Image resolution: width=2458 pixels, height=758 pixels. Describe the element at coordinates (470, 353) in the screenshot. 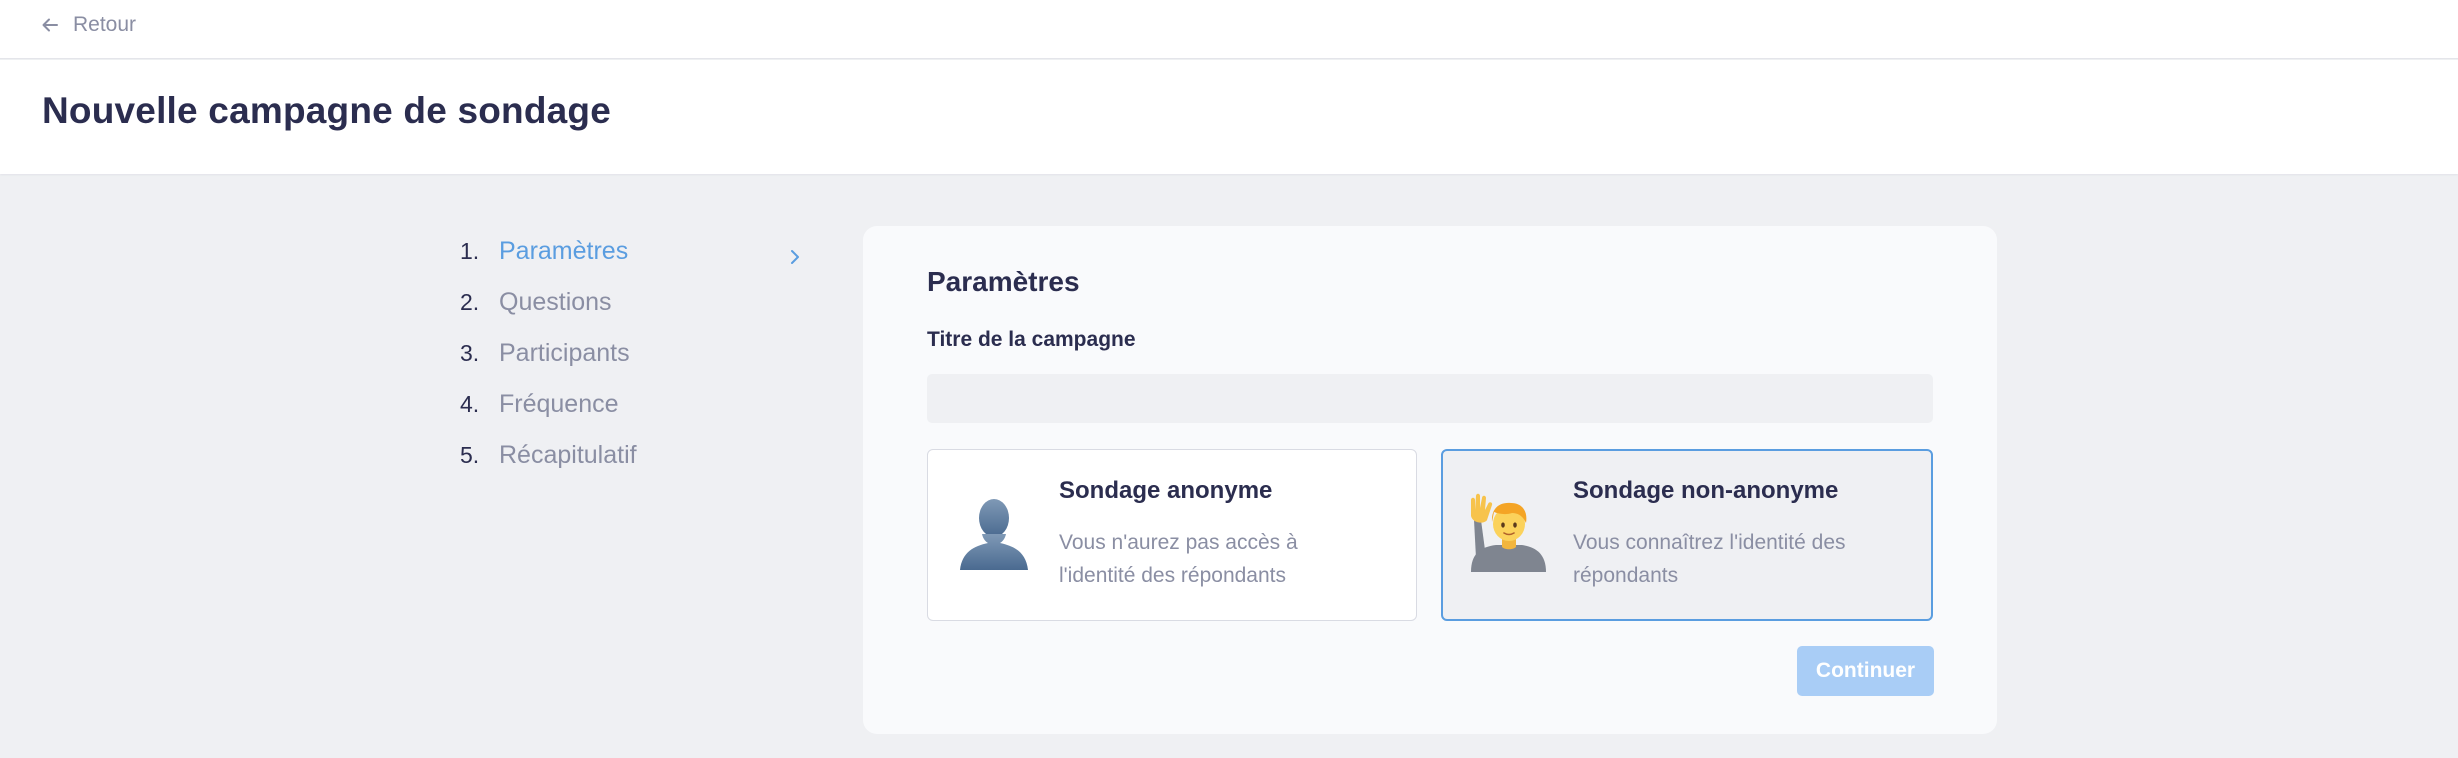

I see `step-number: 3.` at that location.